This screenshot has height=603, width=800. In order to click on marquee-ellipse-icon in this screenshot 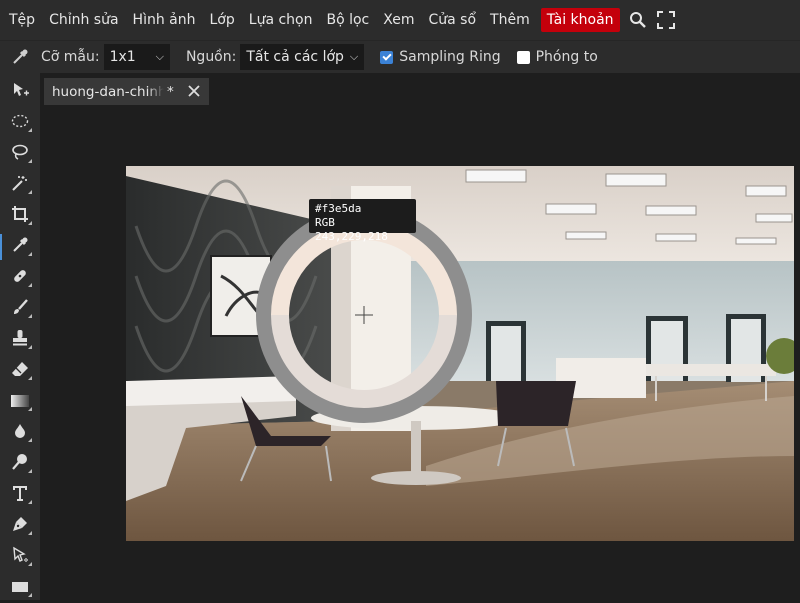, I will do `click(20, 123)`.